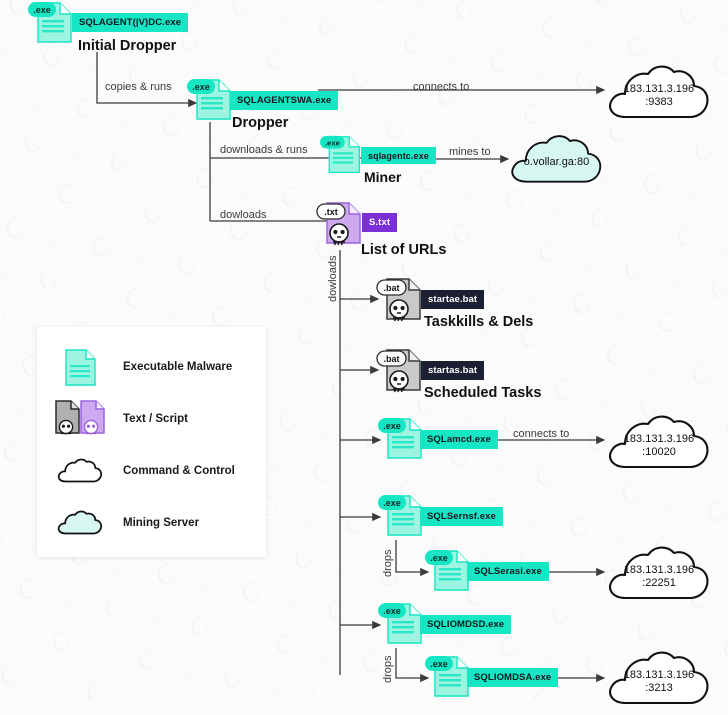  What do you see at coordinates (260, 123) in the screenshot?
I see `node-caption: Dropper` at bounding box center [260, 123].